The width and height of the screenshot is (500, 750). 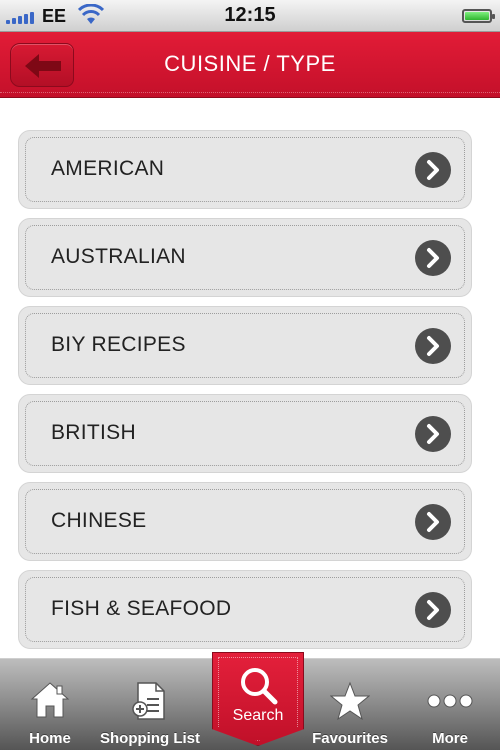 I want to click on status-bar: EE 12:15, so click(x=250, y=16).